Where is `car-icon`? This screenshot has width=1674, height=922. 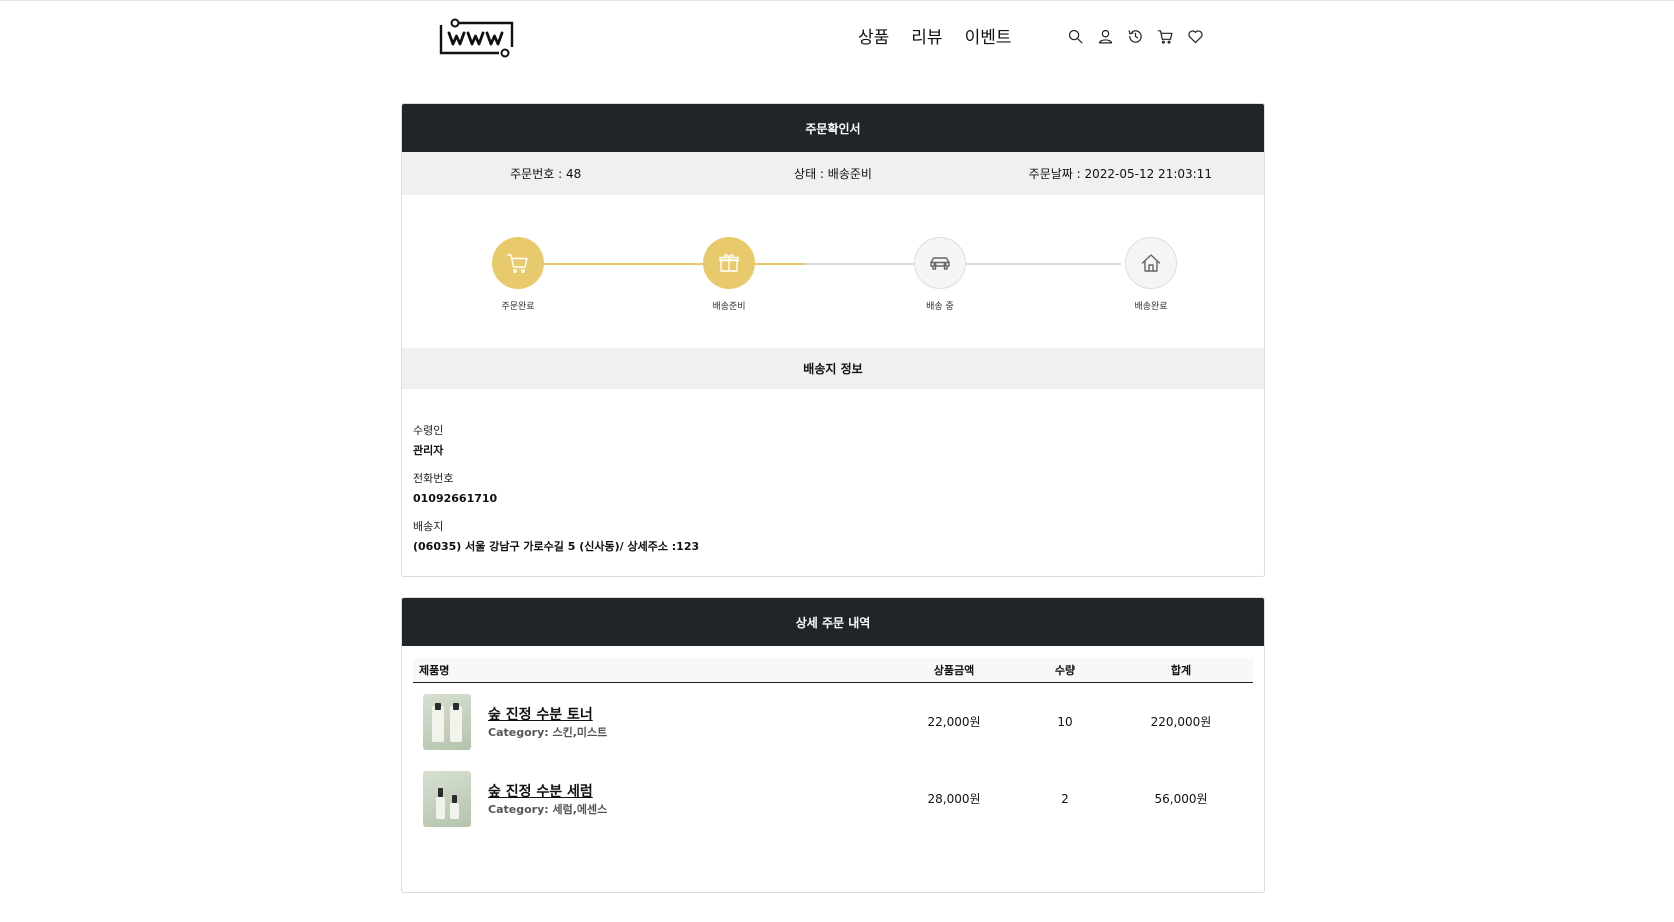 car-icon is located at coordinates (940, 263).